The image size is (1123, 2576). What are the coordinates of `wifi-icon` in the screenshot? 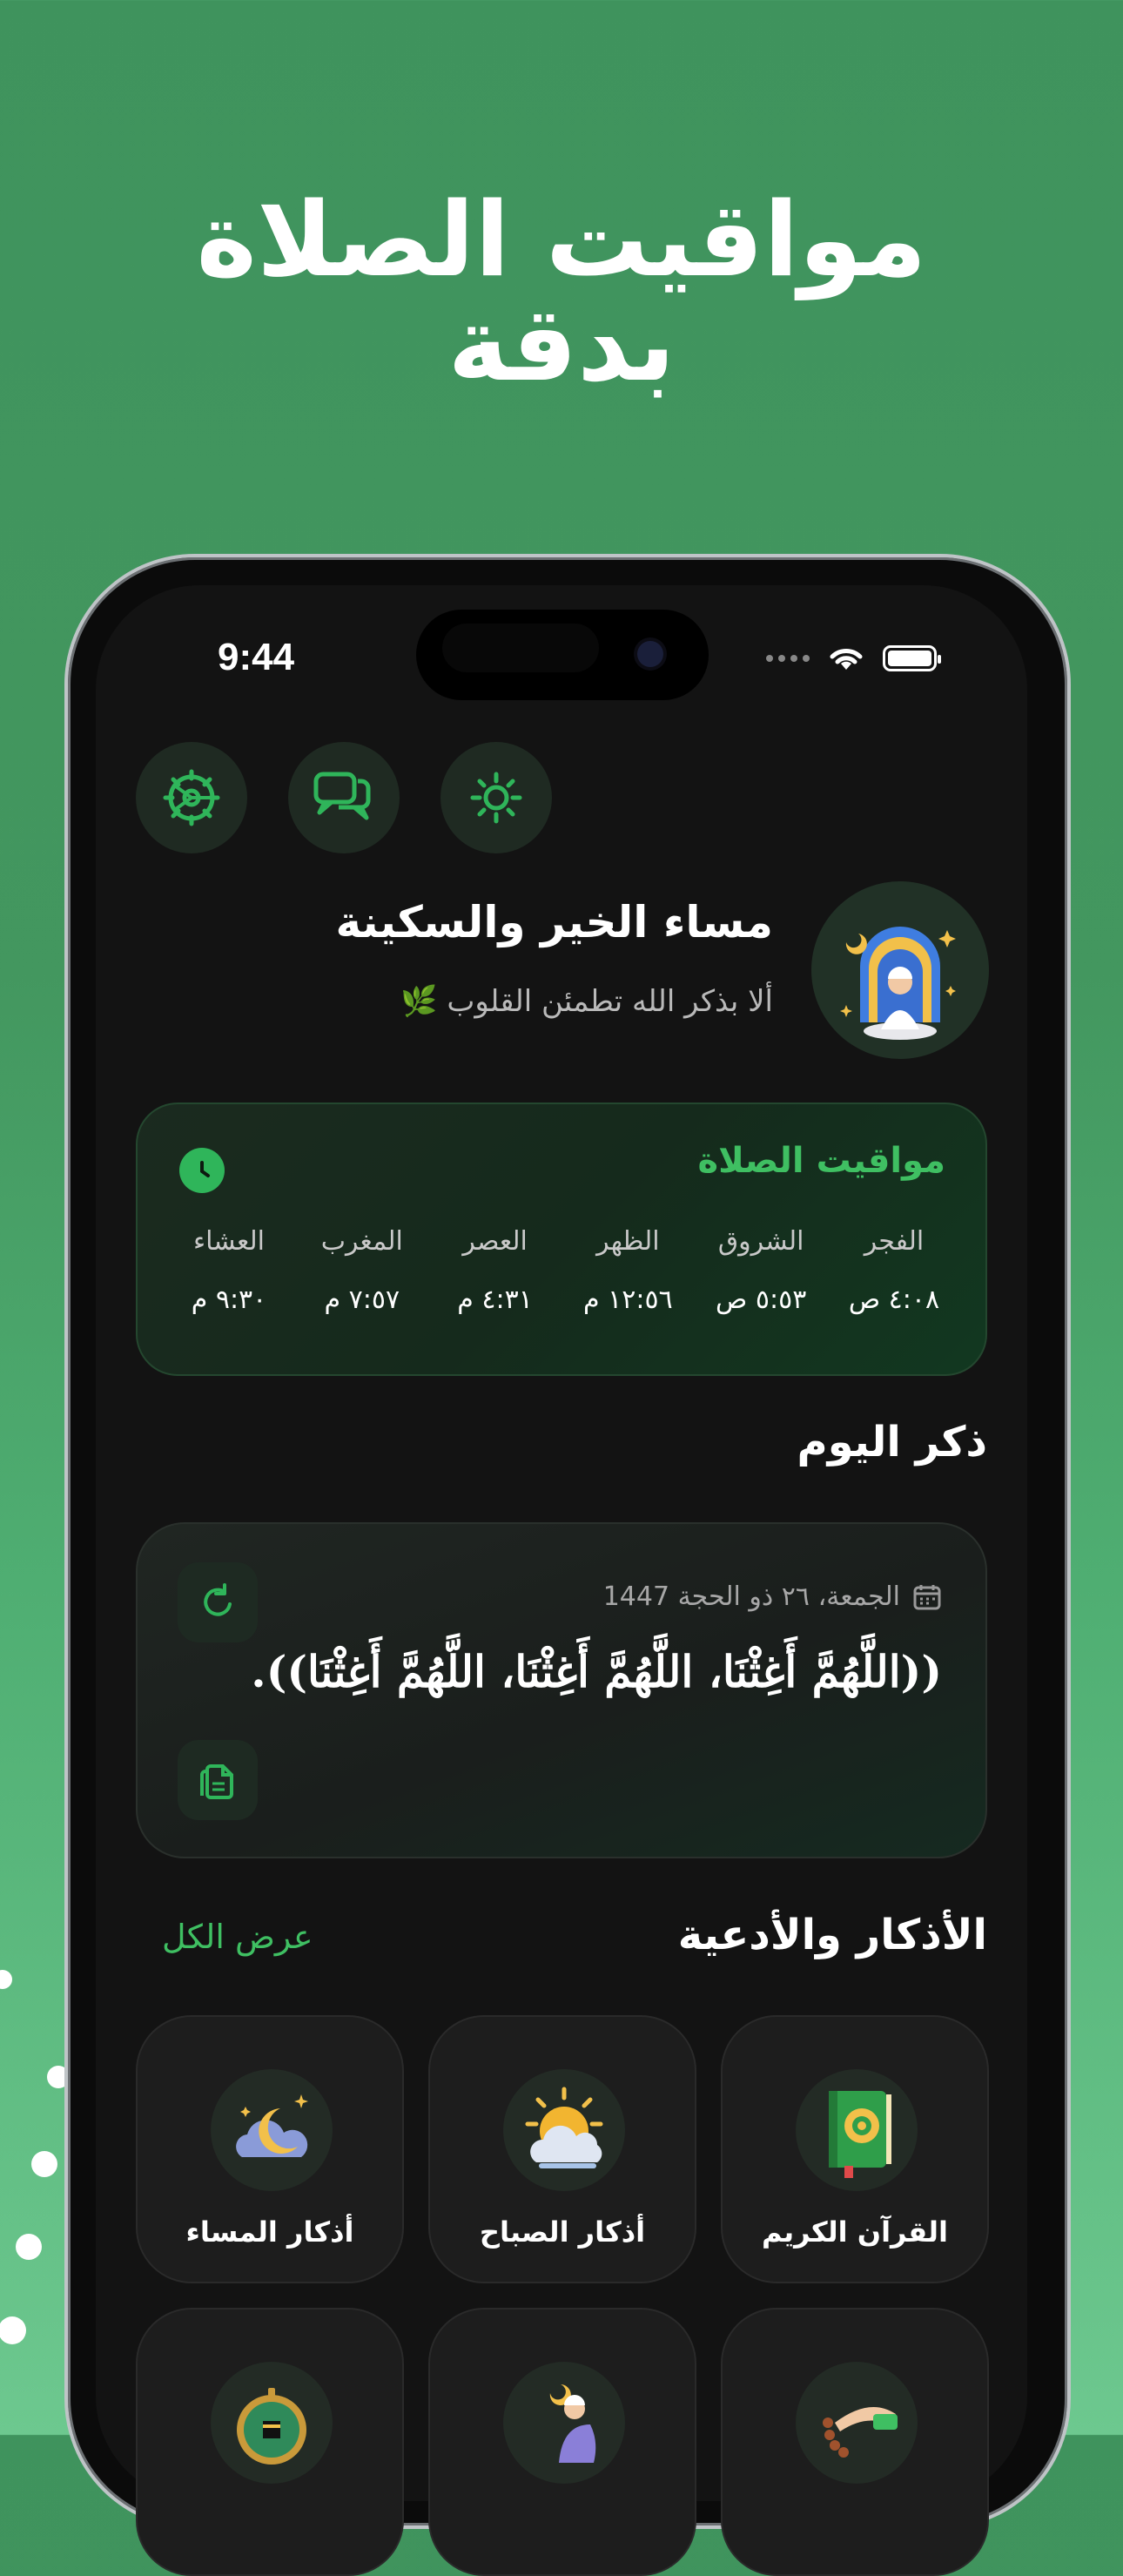 It's located at (847, 659).